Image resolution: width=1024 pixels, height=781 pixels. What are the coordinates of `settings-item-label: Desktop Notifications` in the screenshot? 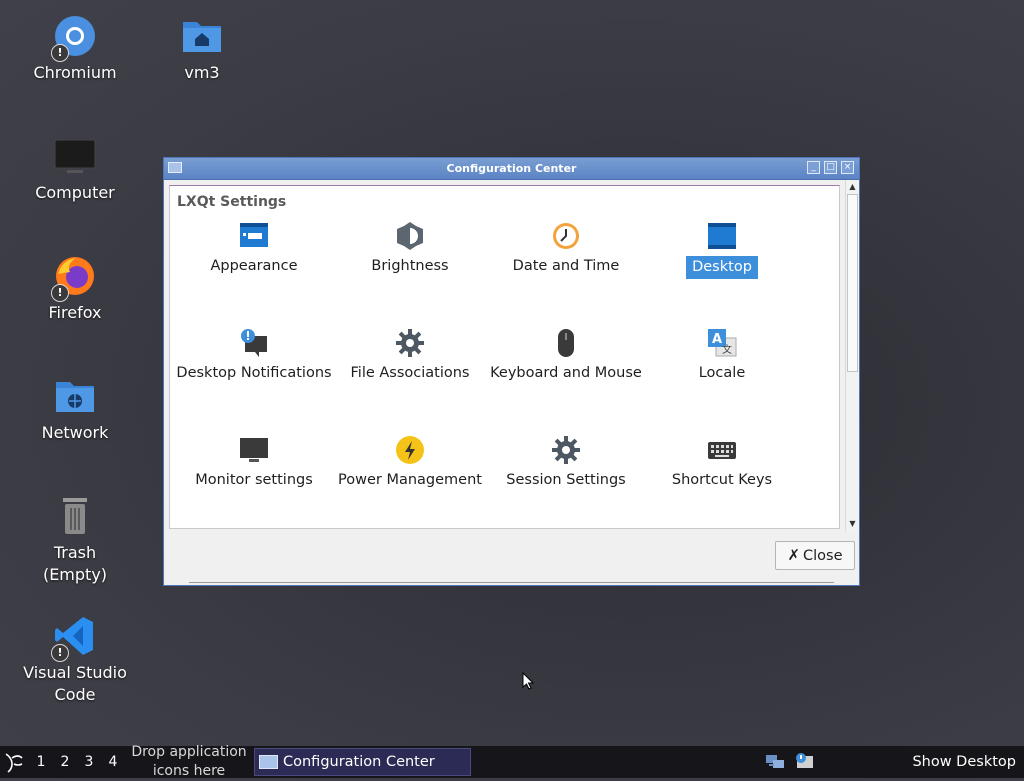 It's located at (254, 373).